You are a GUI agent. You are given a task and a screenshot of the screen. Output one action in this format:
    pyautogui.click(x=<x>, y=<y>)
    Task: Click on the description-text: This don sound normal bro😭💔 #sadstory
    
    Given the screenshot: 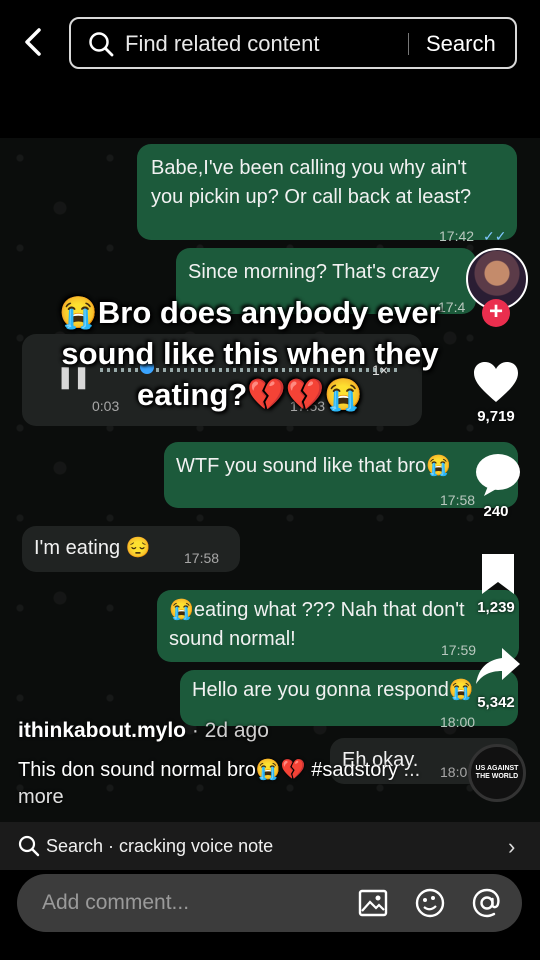 What is the action you would take?
    pyautogui.click(x=208, y=770)
    